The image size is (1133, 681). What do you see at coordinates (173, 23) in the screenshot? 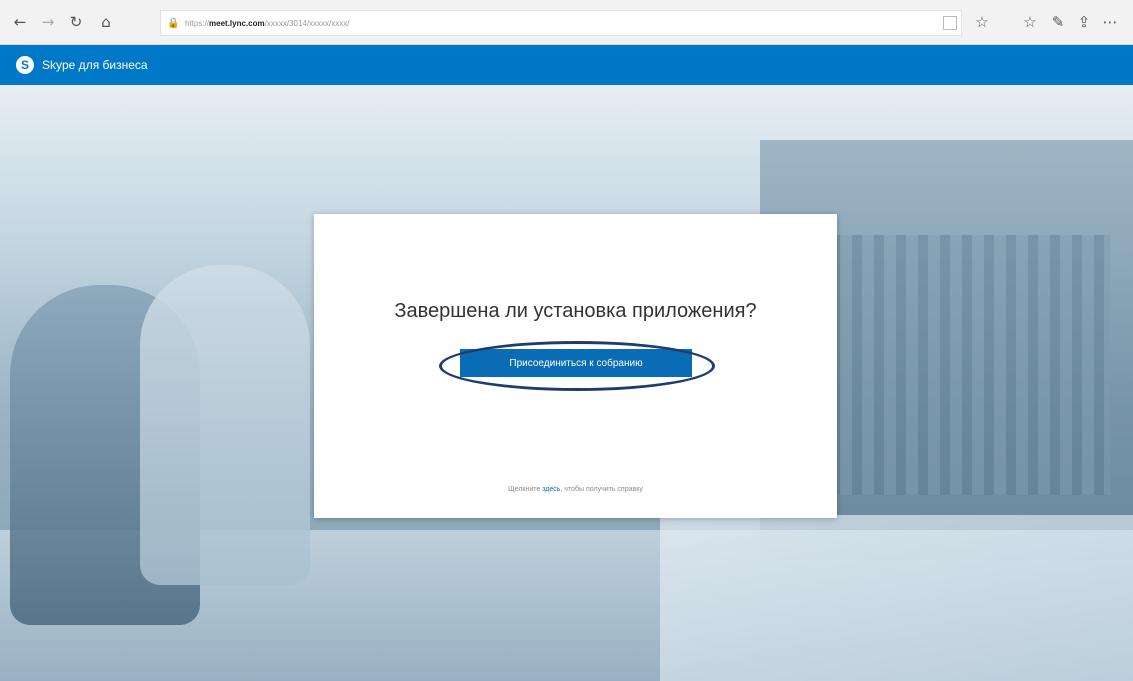
I see `lock-icon: 🔒` at bounding box center [173, 23].